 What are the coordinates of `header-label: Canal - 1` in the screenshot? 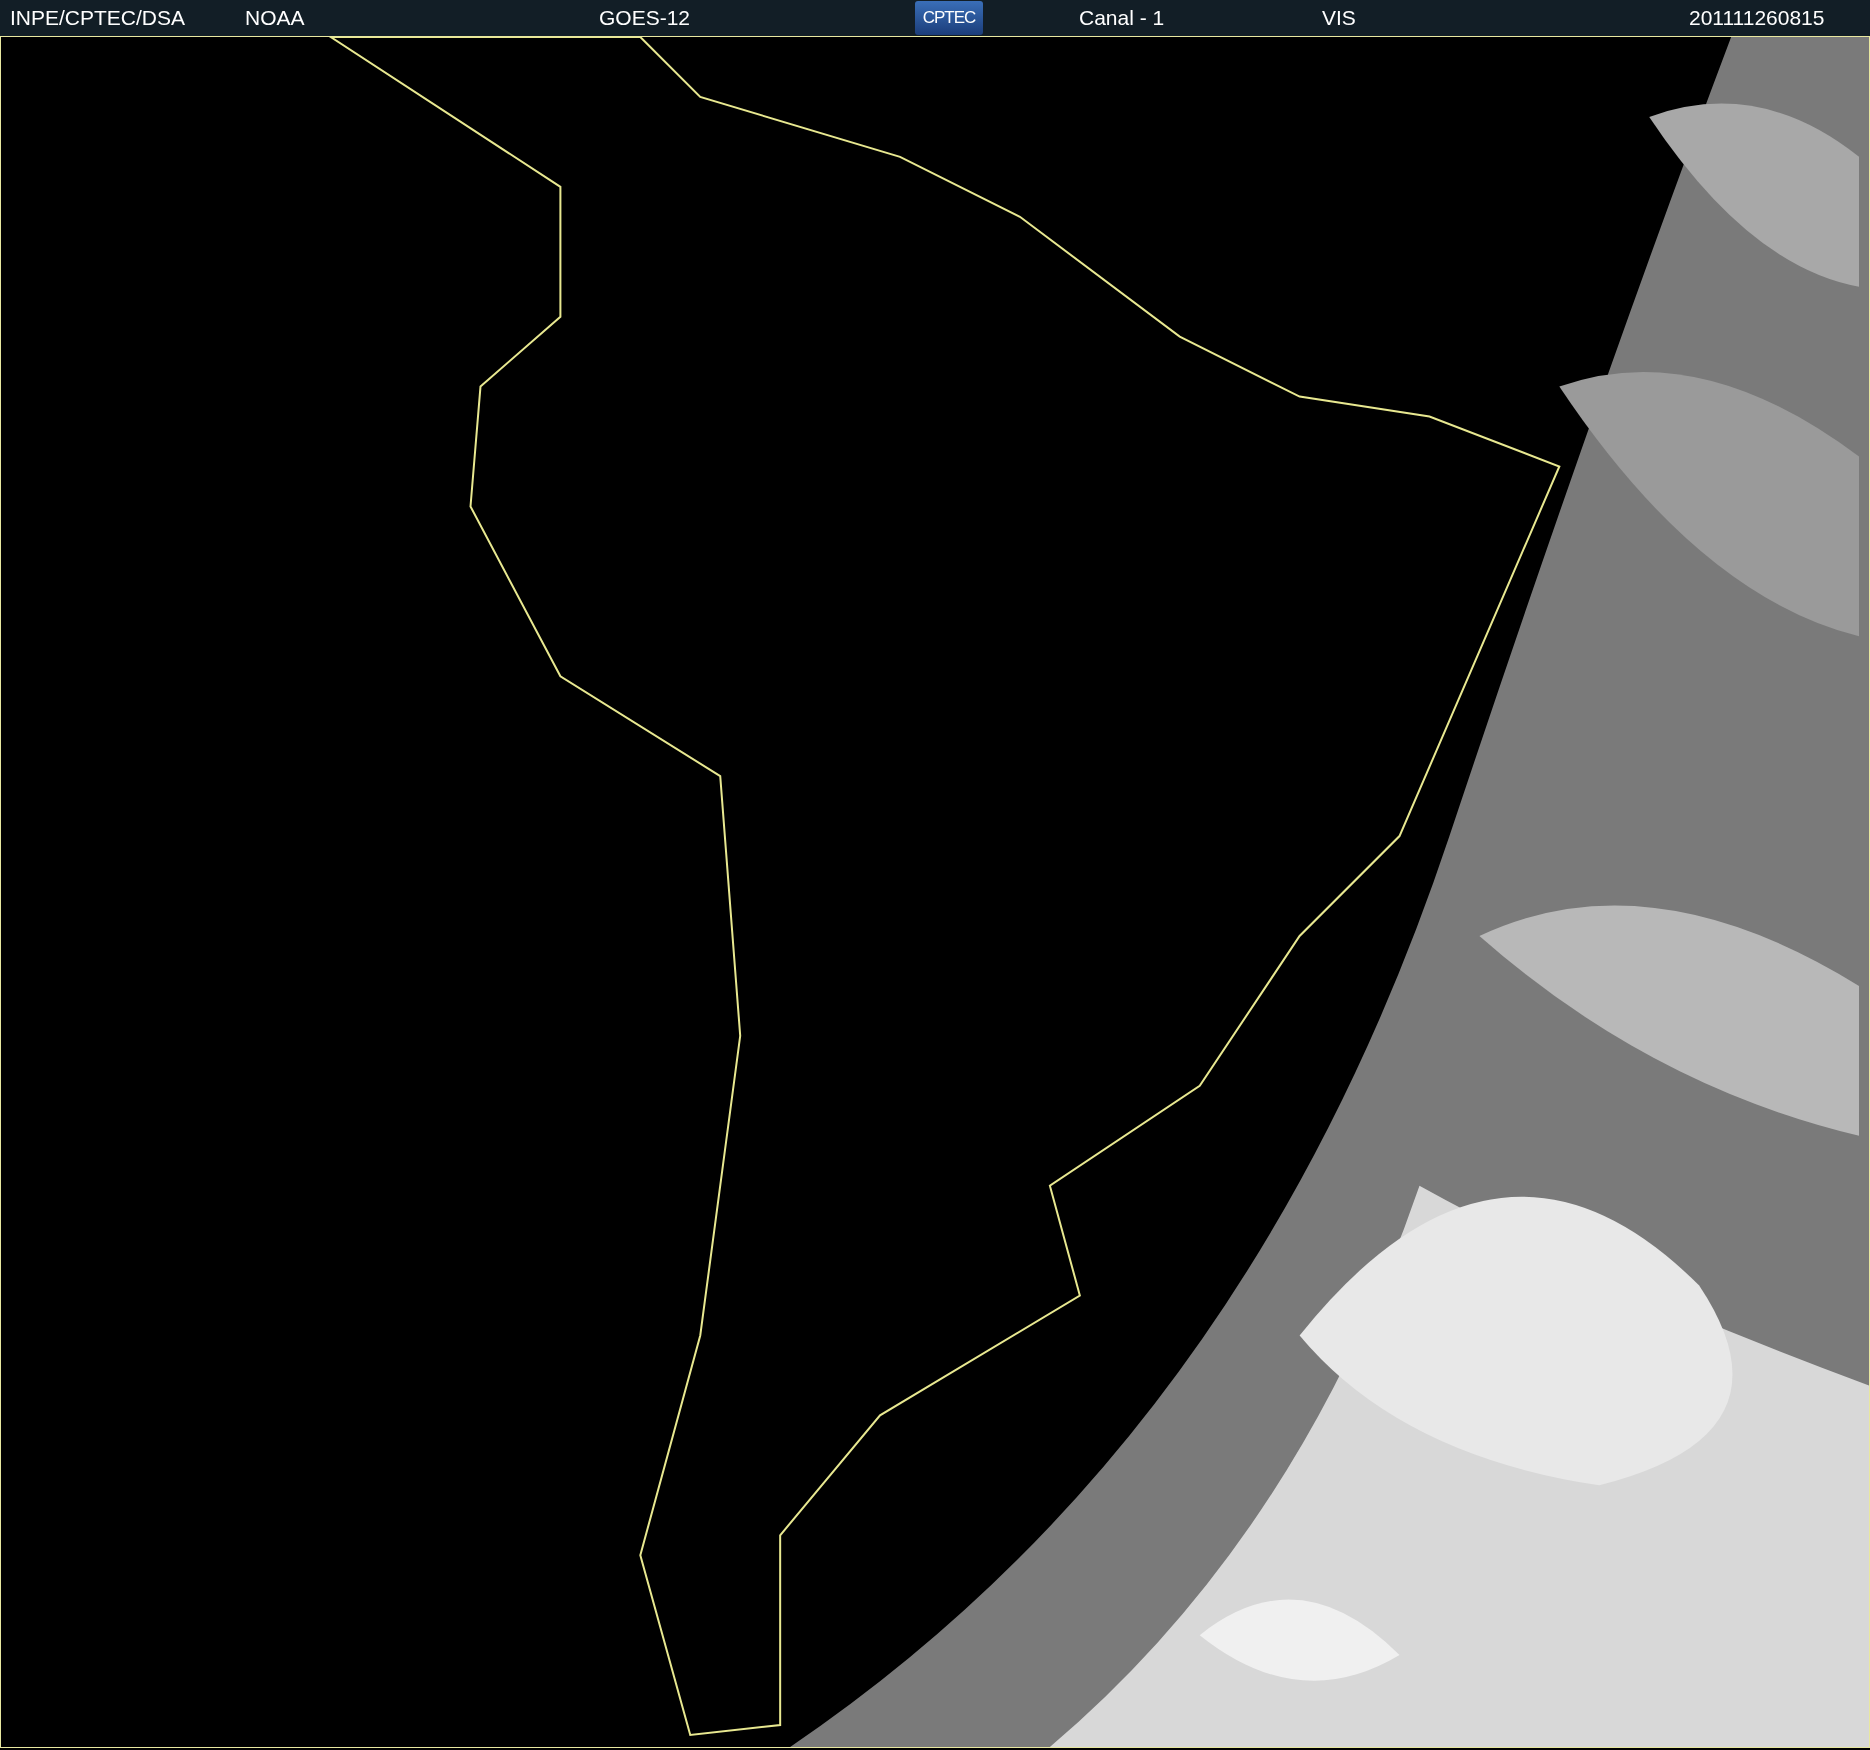 It's located at (1122, 18).